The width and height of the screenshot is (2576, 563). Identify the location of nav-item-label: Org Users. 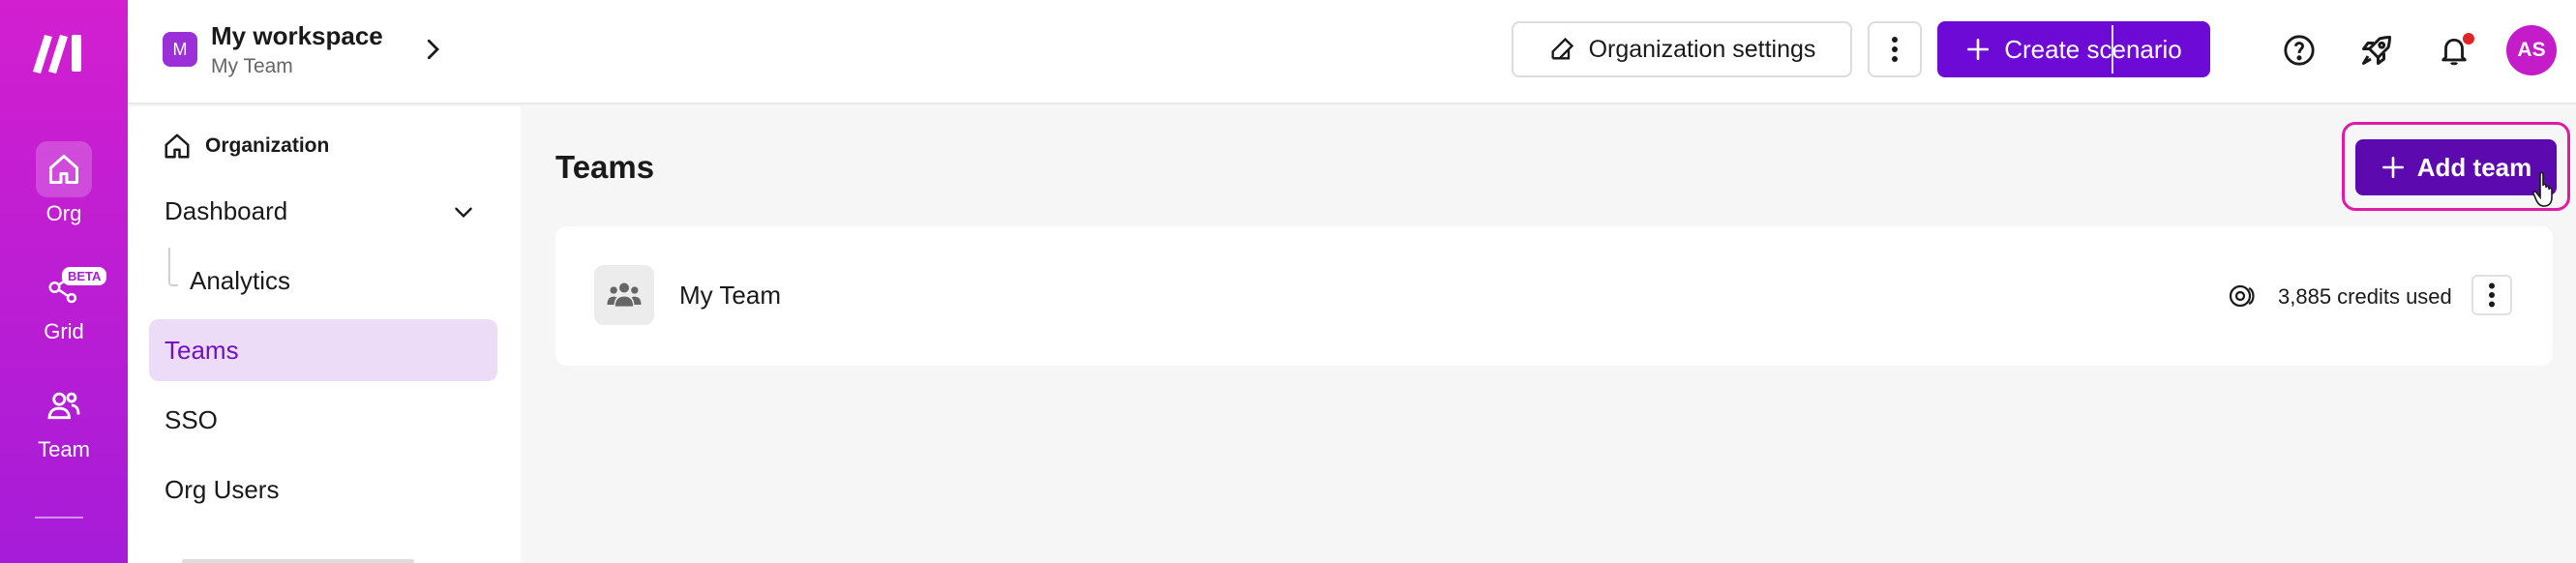
(222, 489).